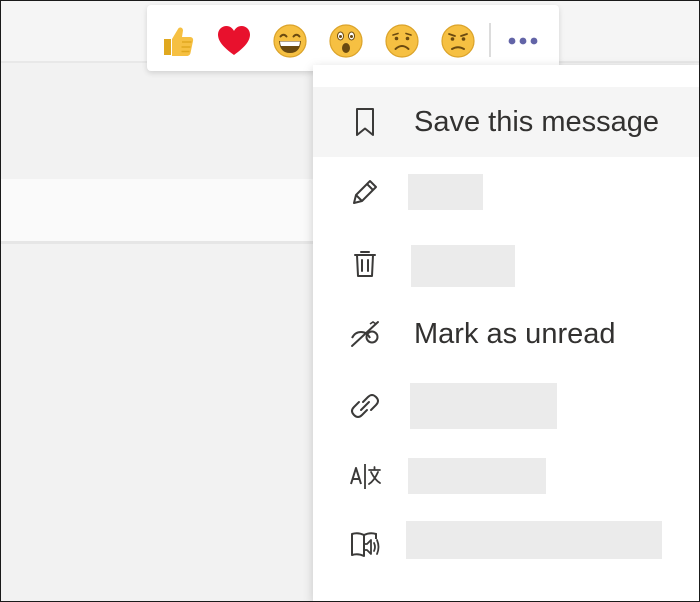 The width and height of the screenshot is (700, 602). Describe the element at coordinates (365, 122) in the screenshot. I see `bookmark-icon` at that location.